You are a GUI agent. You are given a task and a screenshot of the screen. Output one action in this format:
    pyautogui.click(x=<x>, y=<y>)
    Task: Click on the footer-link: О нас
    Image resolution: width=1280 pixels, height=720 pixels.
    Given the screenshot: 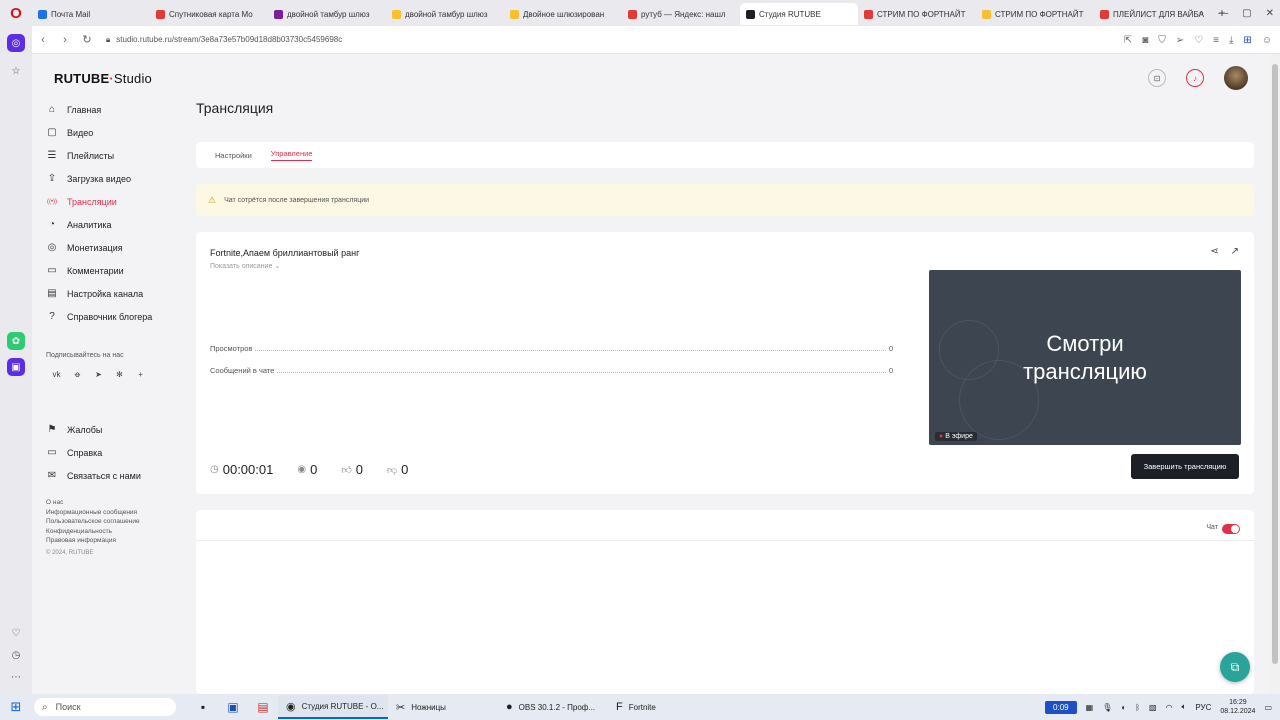 What is the action you would take?
    pyautogui.click(x=93, y=503)
    